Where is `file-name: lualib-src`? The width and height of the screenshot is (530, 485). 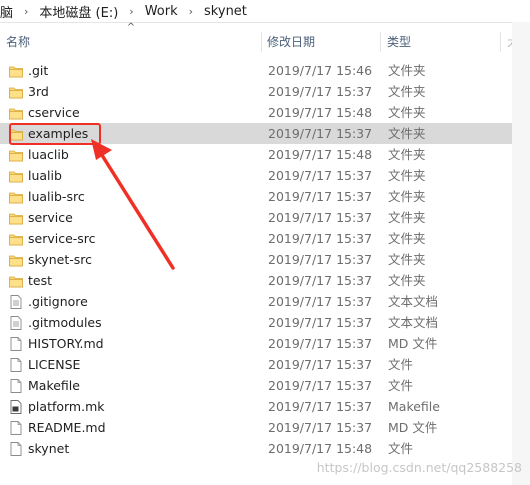 file-name: lualib-src is located at coordinates (56, 196).